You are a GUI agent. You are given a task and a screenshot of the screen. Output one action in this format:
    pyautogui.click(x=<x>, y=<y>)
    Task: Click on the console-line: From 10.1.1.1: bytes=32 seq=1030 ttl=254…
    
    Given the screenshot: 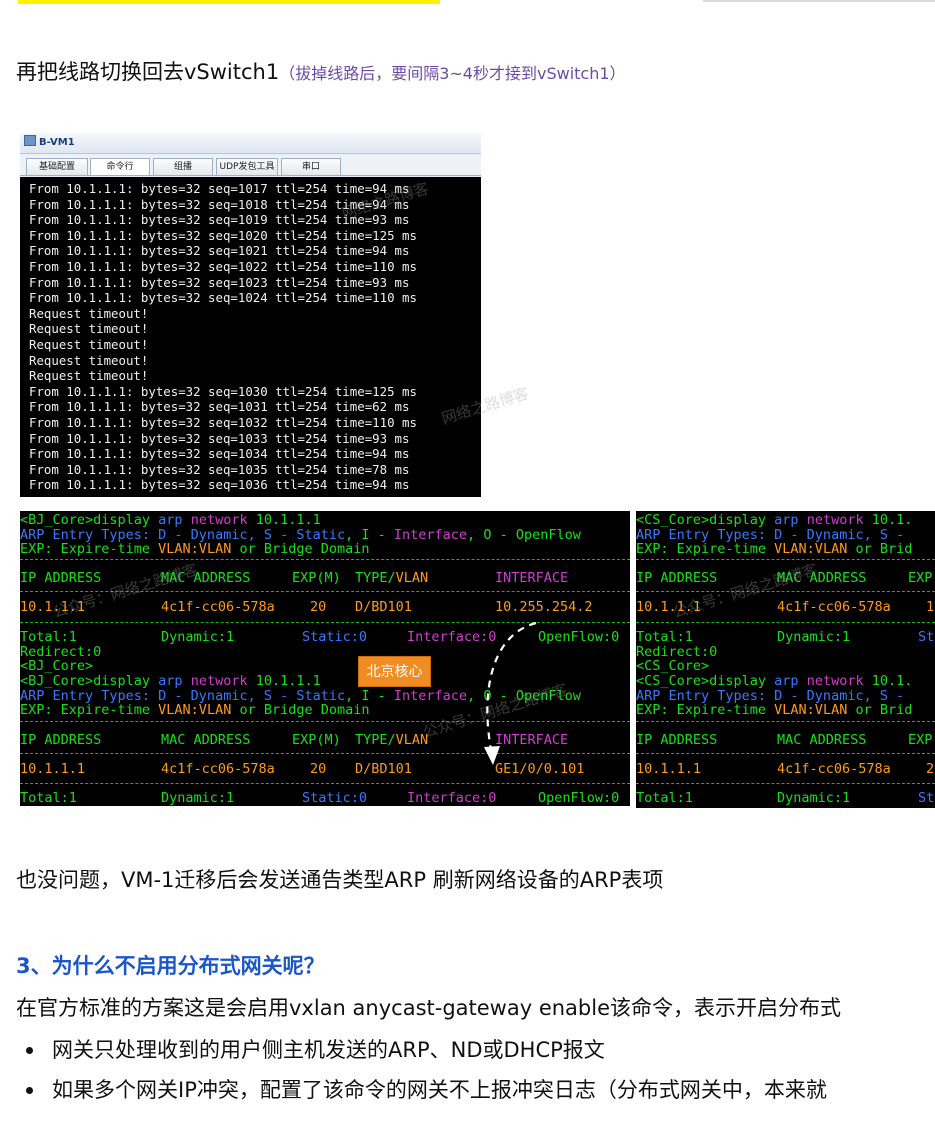 What is the action you would take?
    pyautogui.click(x=223, y=391)
    